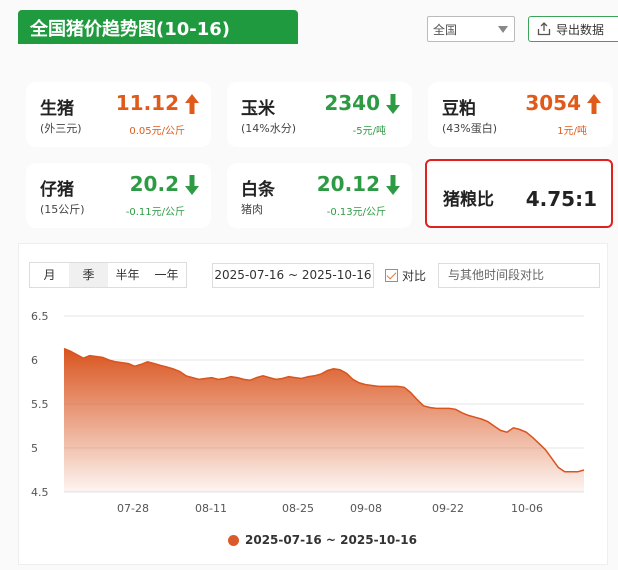 This screenshot has width=618, height=570. Describe the element at coordinates (40, 404) in the screenshot. I see `y-tick-label: 5.5` at that location.